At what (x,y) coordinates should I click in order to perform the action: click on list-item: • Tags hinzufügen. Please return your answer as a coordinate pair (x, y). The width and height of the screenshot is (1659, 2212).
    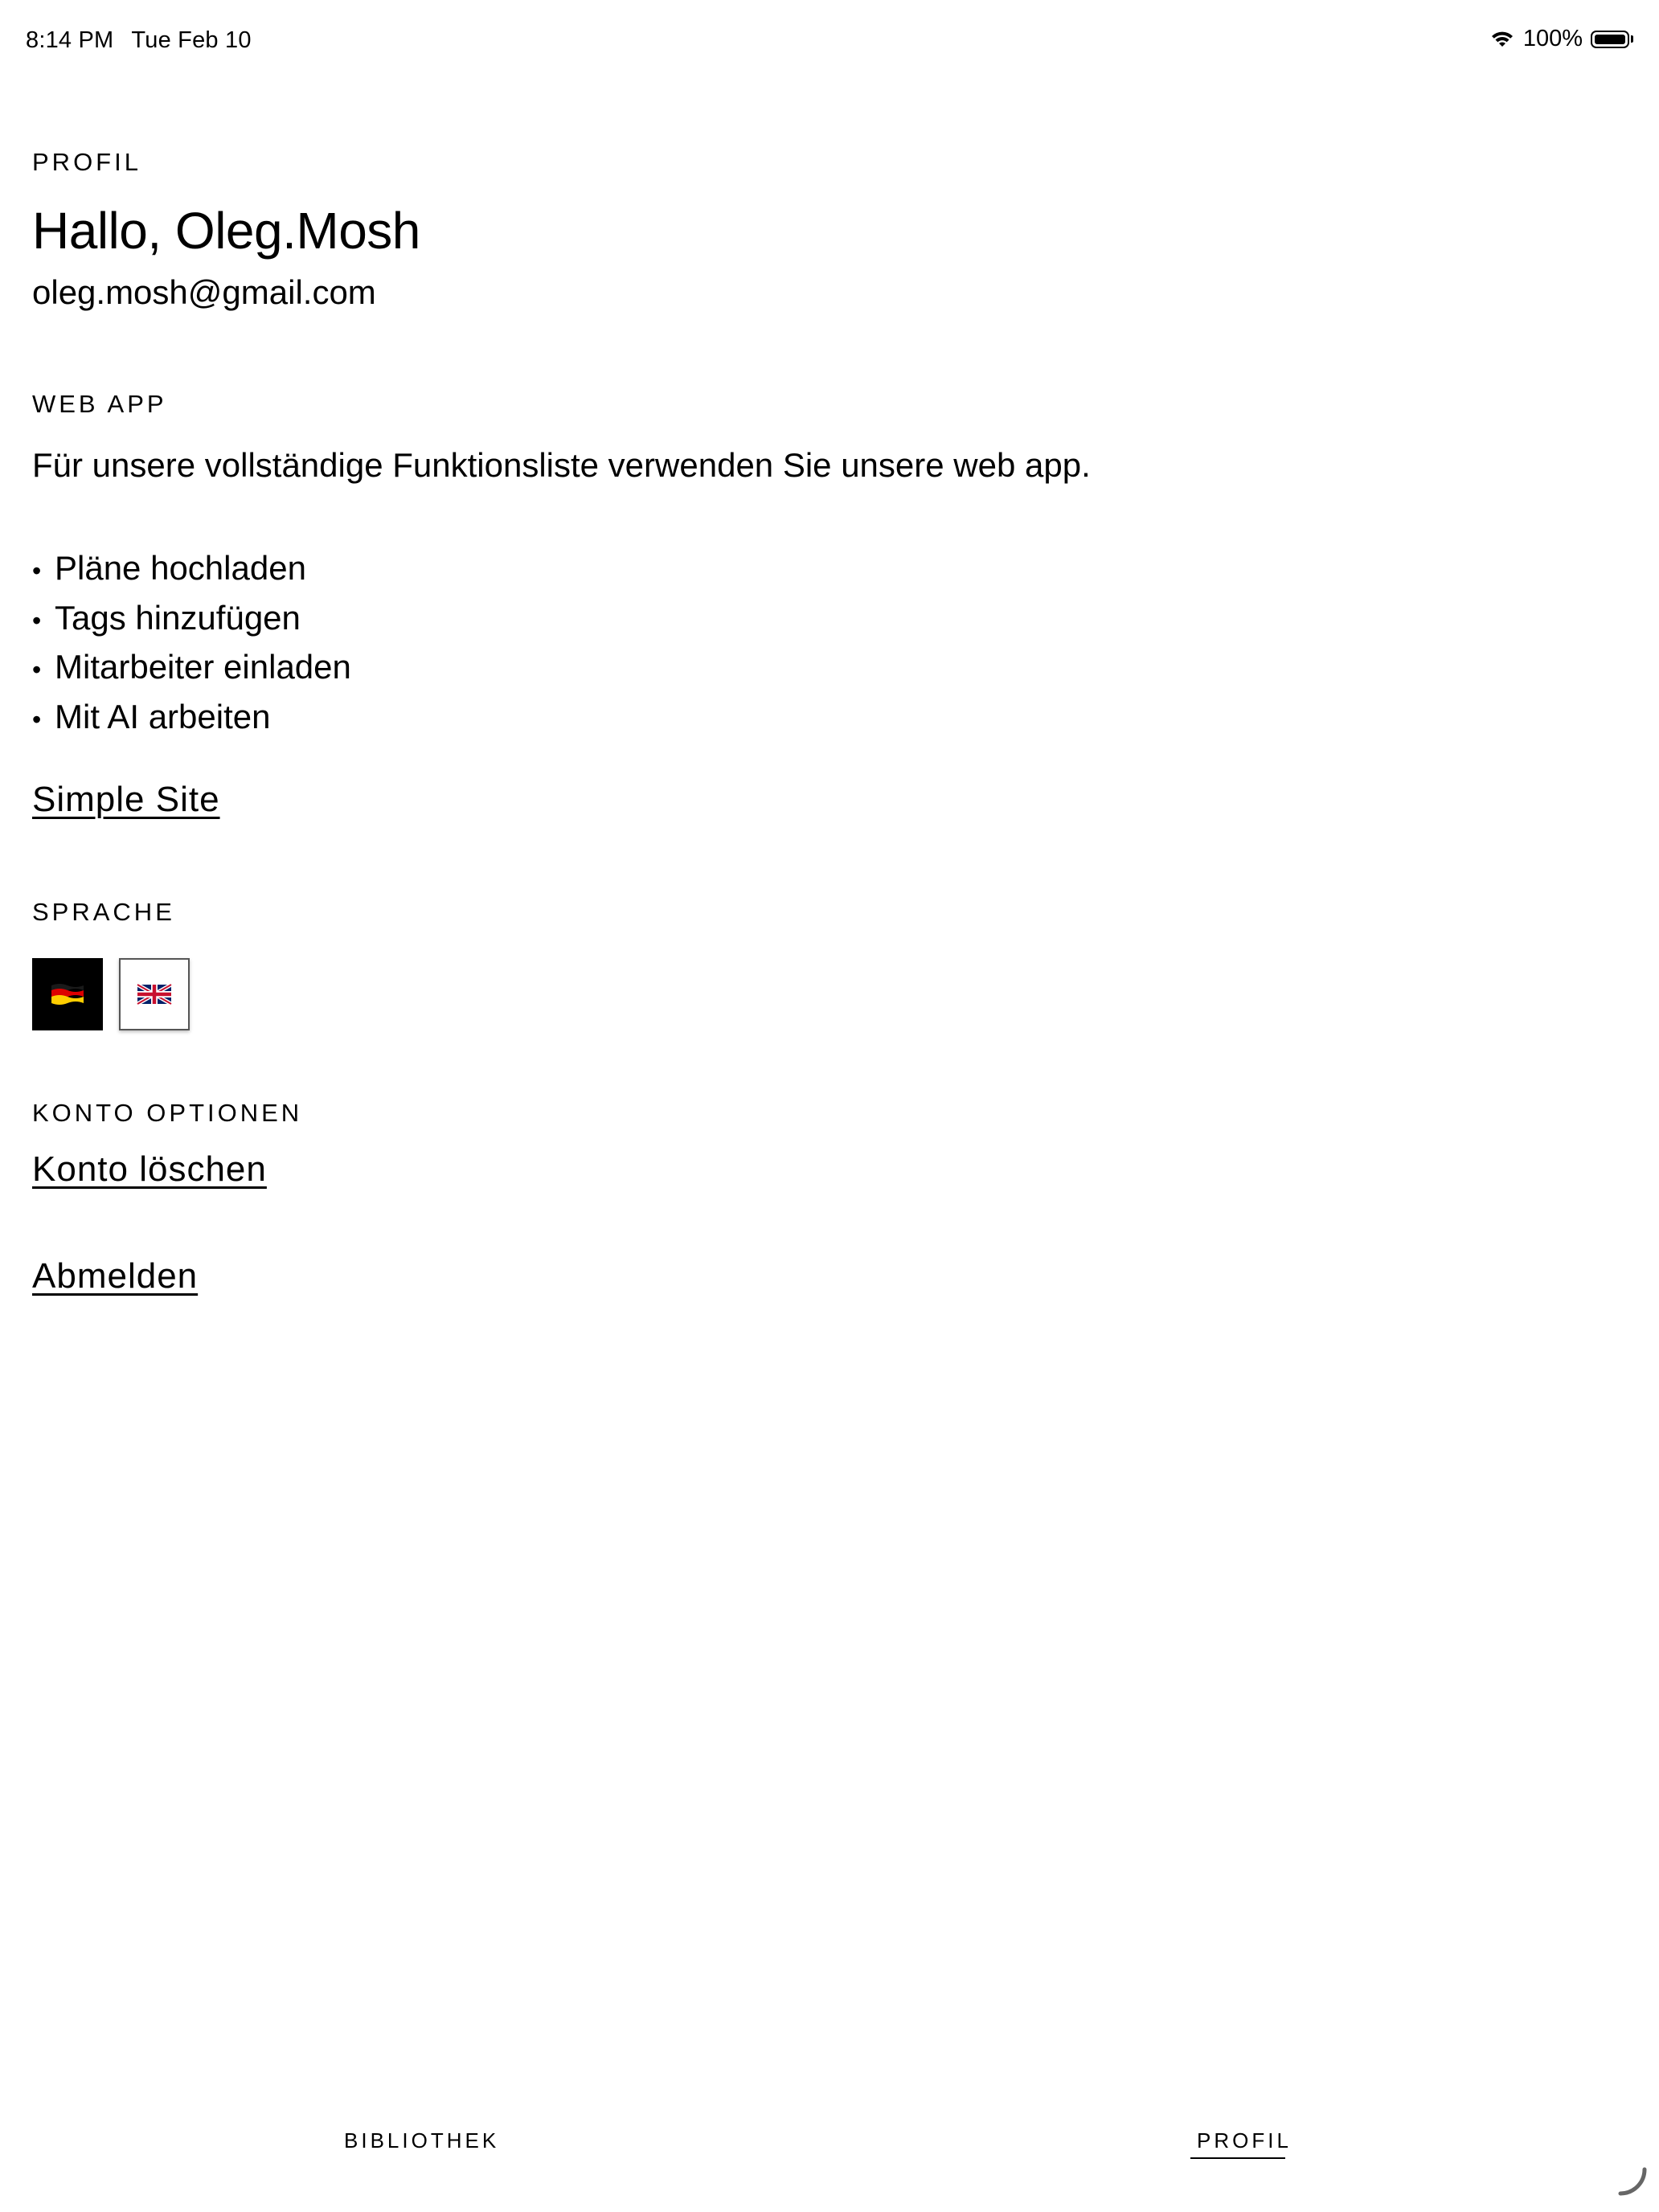
    Looking at the image, I should click on (191, 618).